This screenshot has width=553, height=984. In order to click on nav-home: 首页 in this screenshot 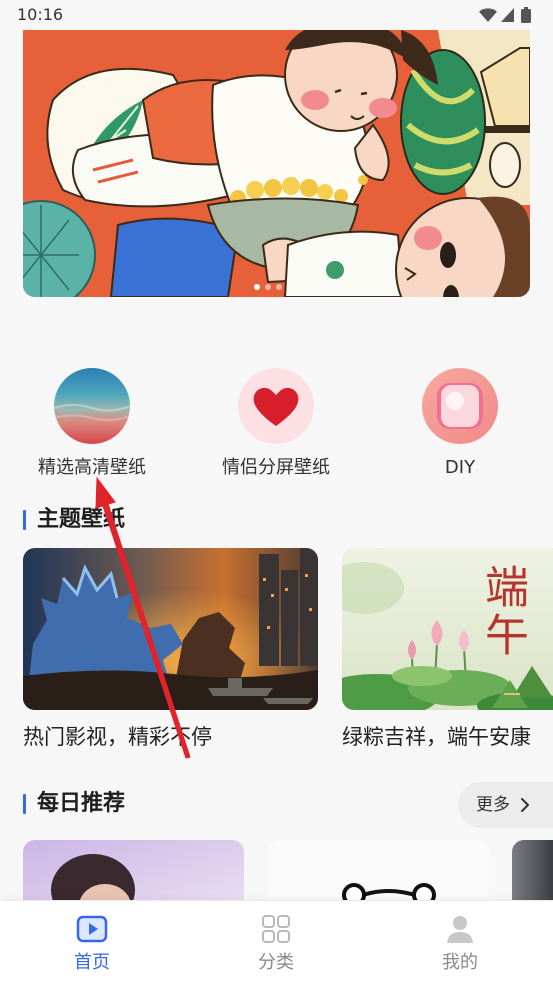, I will do `click(92, 942)`.